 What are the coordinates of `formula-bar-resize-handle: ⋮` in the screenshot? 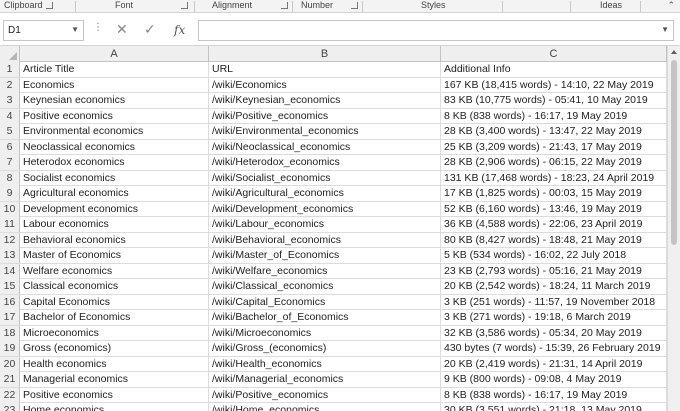 It's located at (98, 28).